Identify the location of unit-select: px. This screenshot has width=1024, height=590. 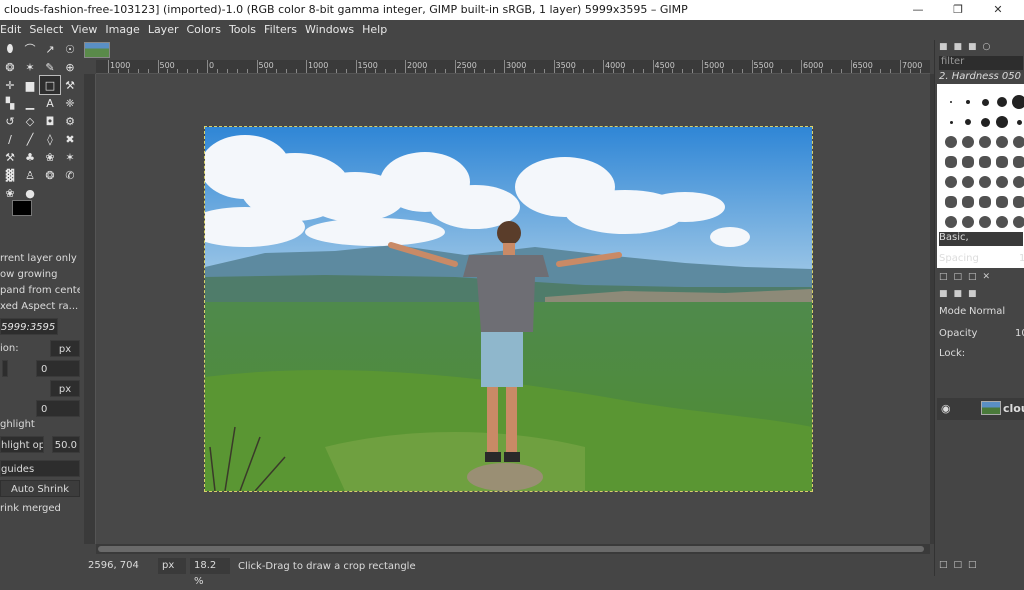
(172, 566).